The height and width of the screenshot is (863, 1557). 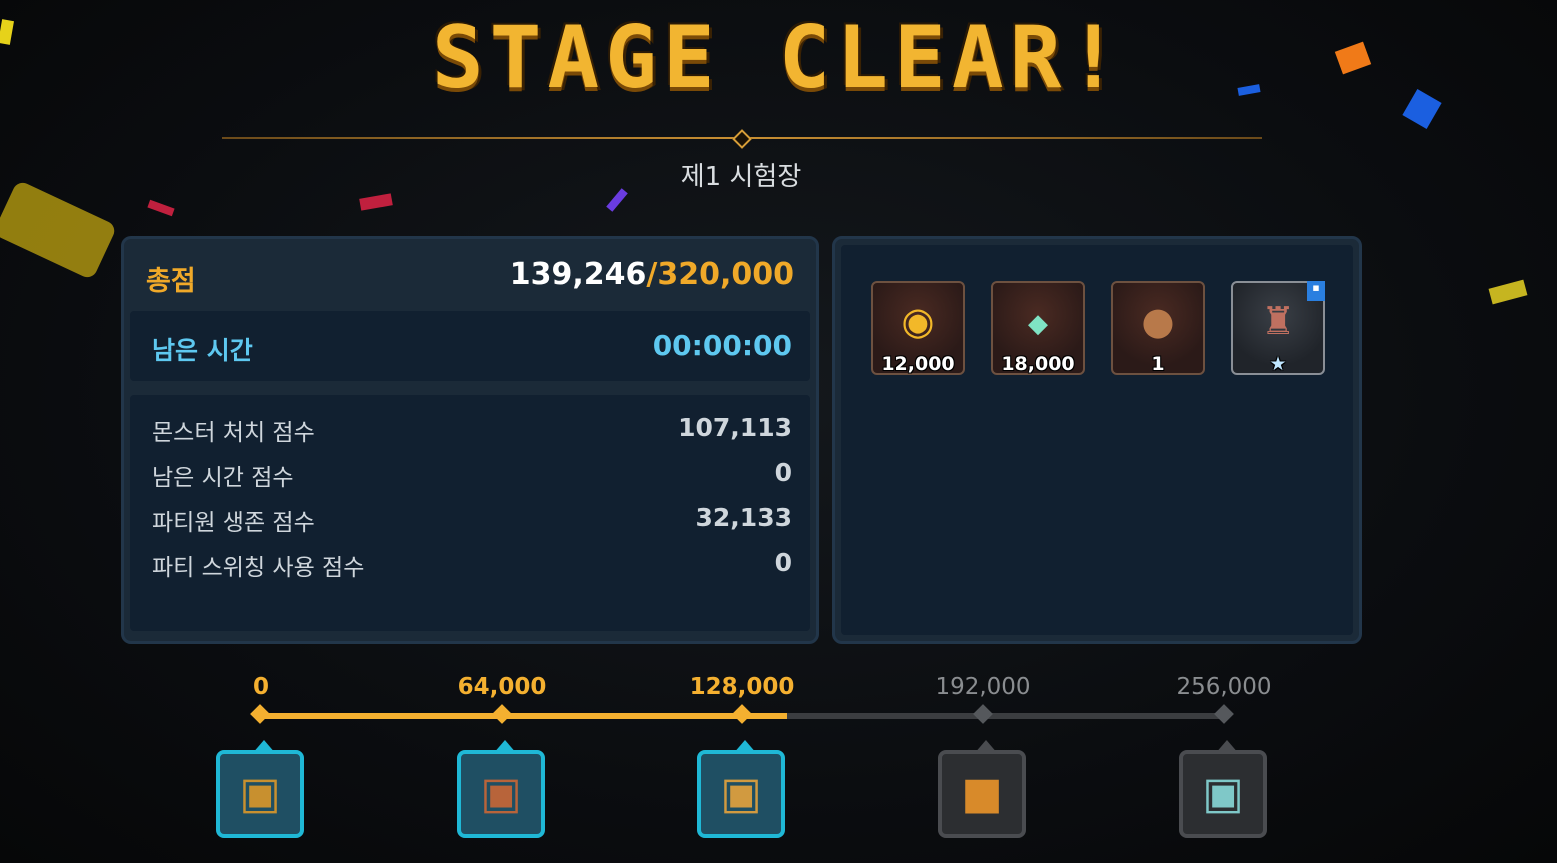 I want to click on reward-list: ◉ 12,000 ◆ 18,000 ● 1 ♜ ▪ ★, so click(x=1097, y=440).